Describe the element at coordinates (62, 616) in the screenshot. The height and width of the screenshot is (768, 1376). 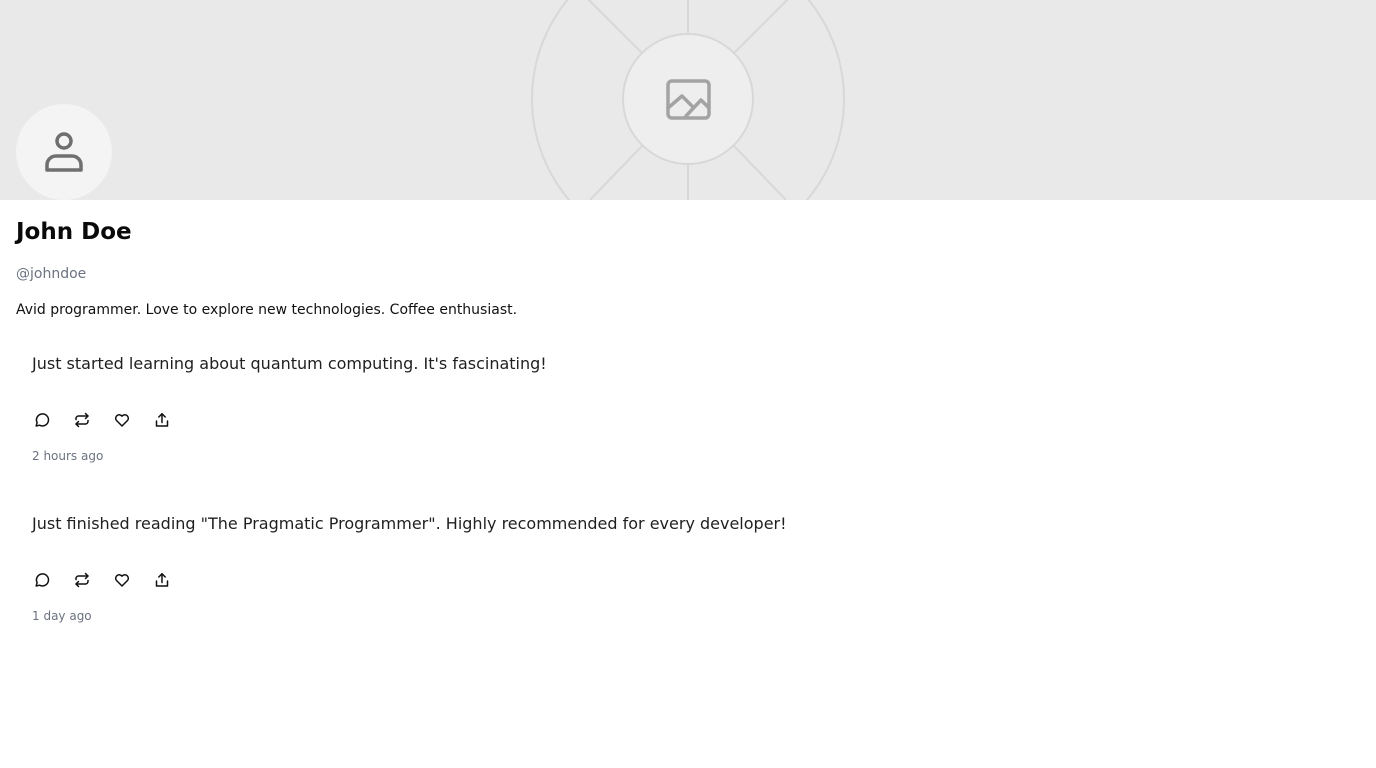
I see `post-timestamp: 1 day ago` at that location.